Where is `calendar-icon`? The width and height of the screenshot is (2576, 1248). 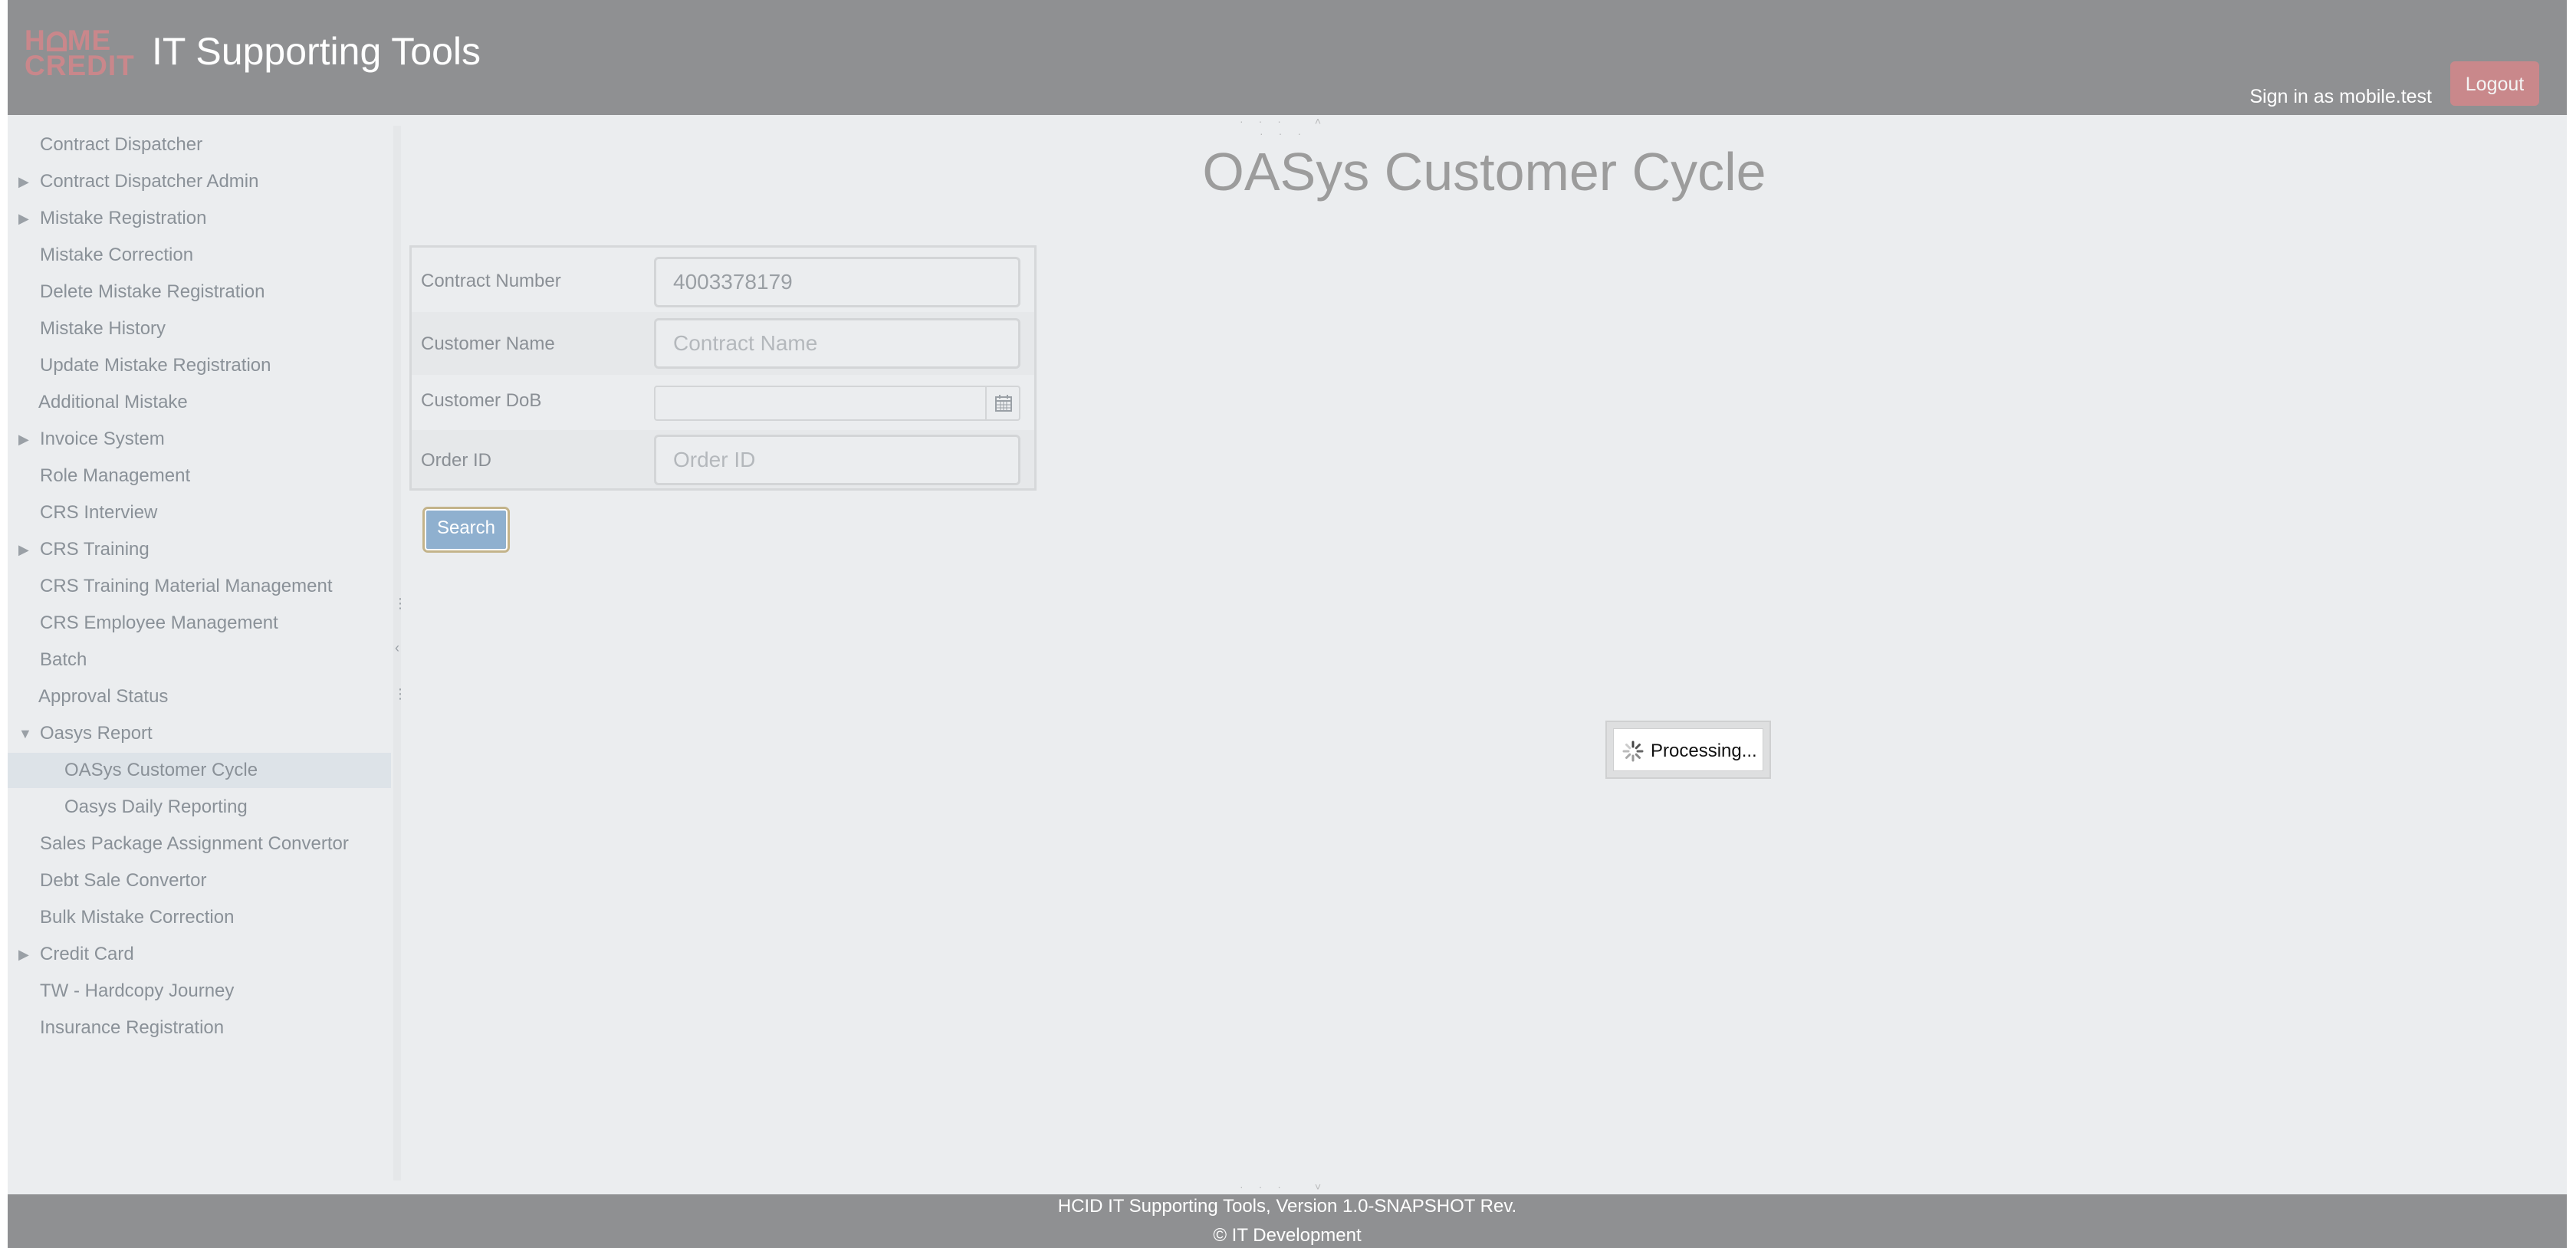 calendar-icon is located at coordinates (1004, 403).